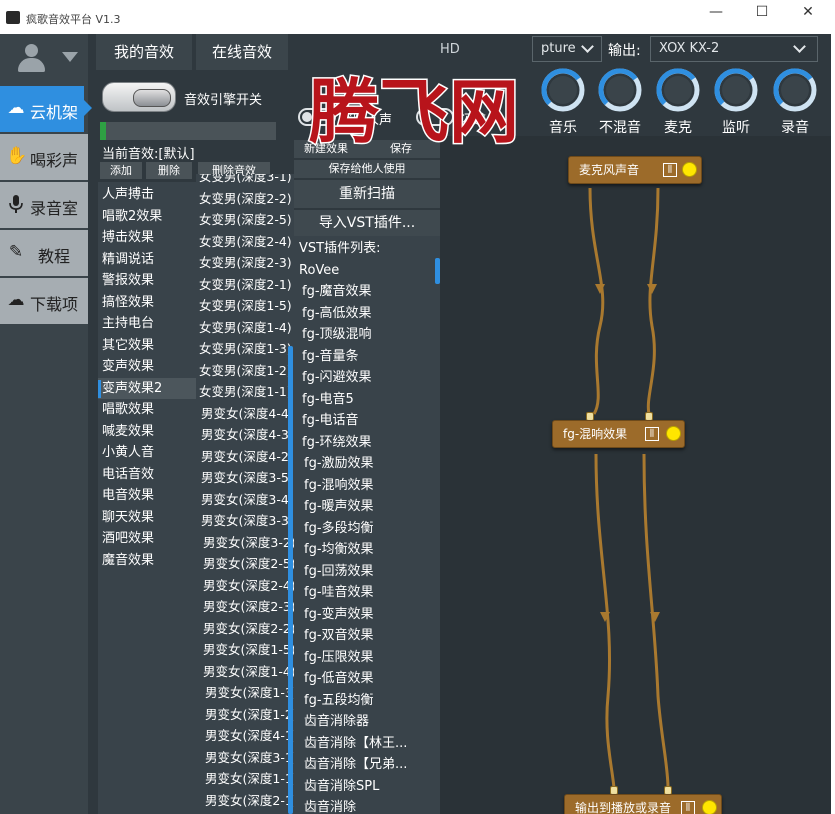 This screenshot has width=835, height=814. I want to click on preset-item: 女变男(深度1-5), so click(245, 306).